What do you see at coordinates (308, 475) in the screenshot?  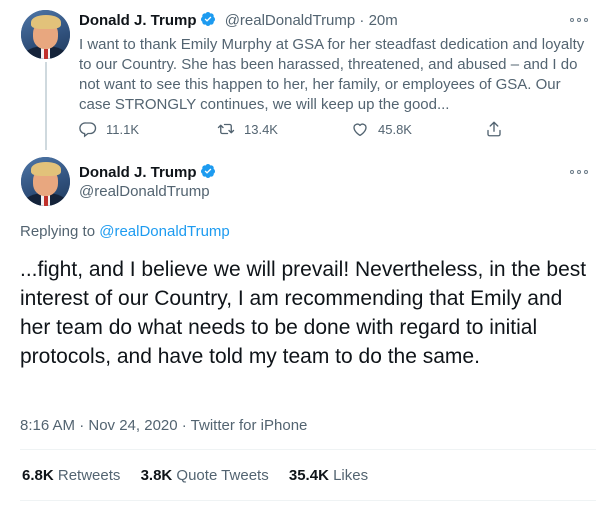 I see `likes-stat-count: 35.4K` at bounding box center [308, 475].